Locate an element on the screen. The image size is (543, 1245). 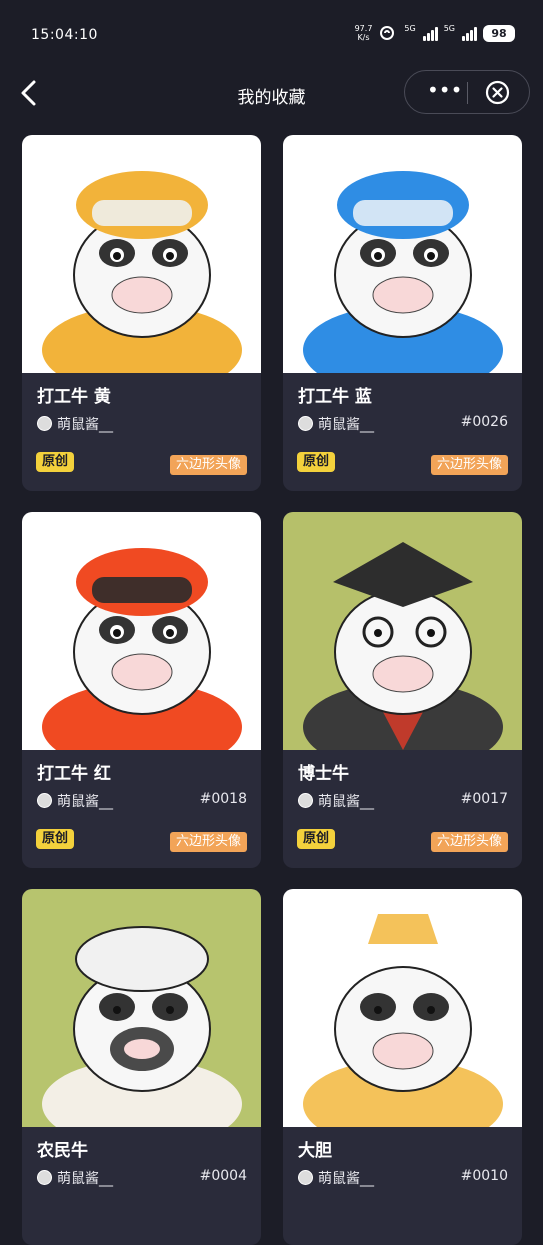
status-time: 15:04:10 is located at coordinates (64, 35).